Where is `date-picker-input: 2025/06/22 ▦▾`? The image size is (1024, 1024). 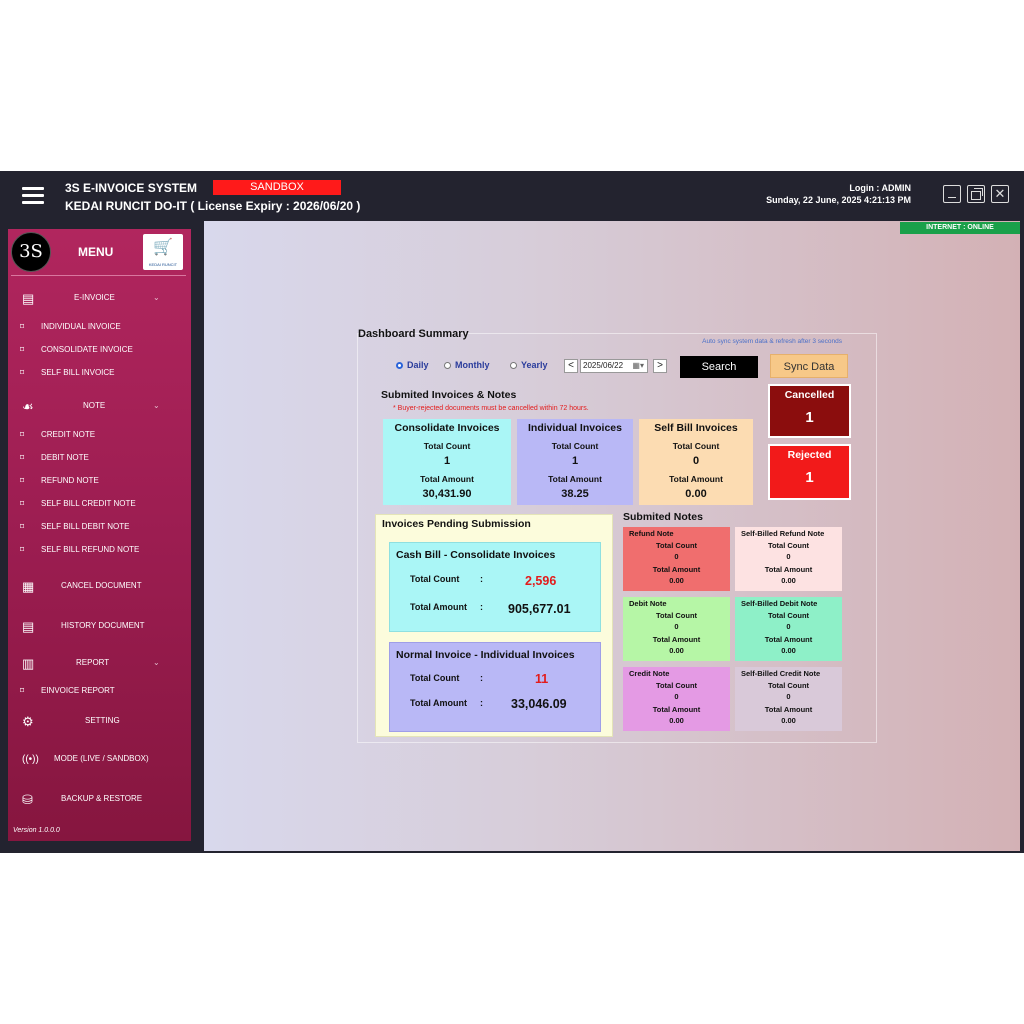 date-picker-input: 2025/06/22 ▦▾ is located at coordinates (614, 366).